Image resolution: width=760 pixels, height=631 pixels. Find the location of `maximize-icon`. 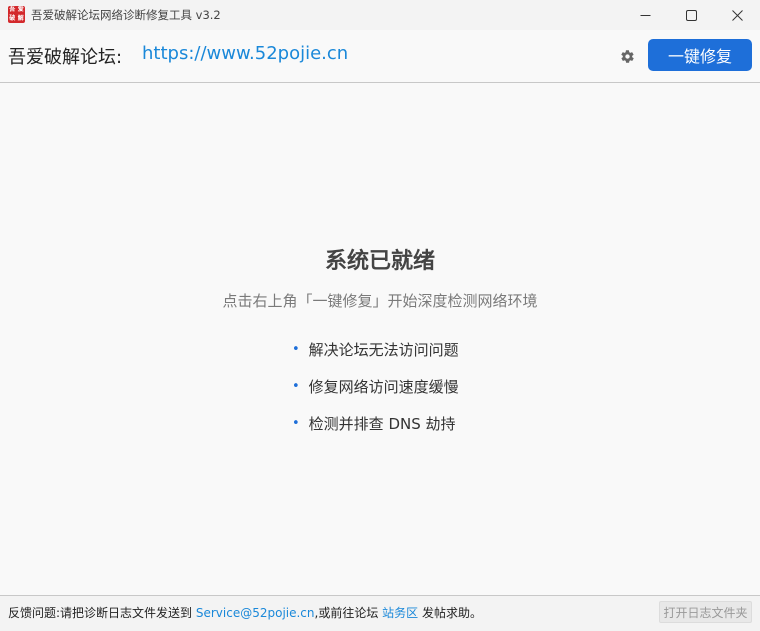

maximize-icon is located at coordinates (691, 15).